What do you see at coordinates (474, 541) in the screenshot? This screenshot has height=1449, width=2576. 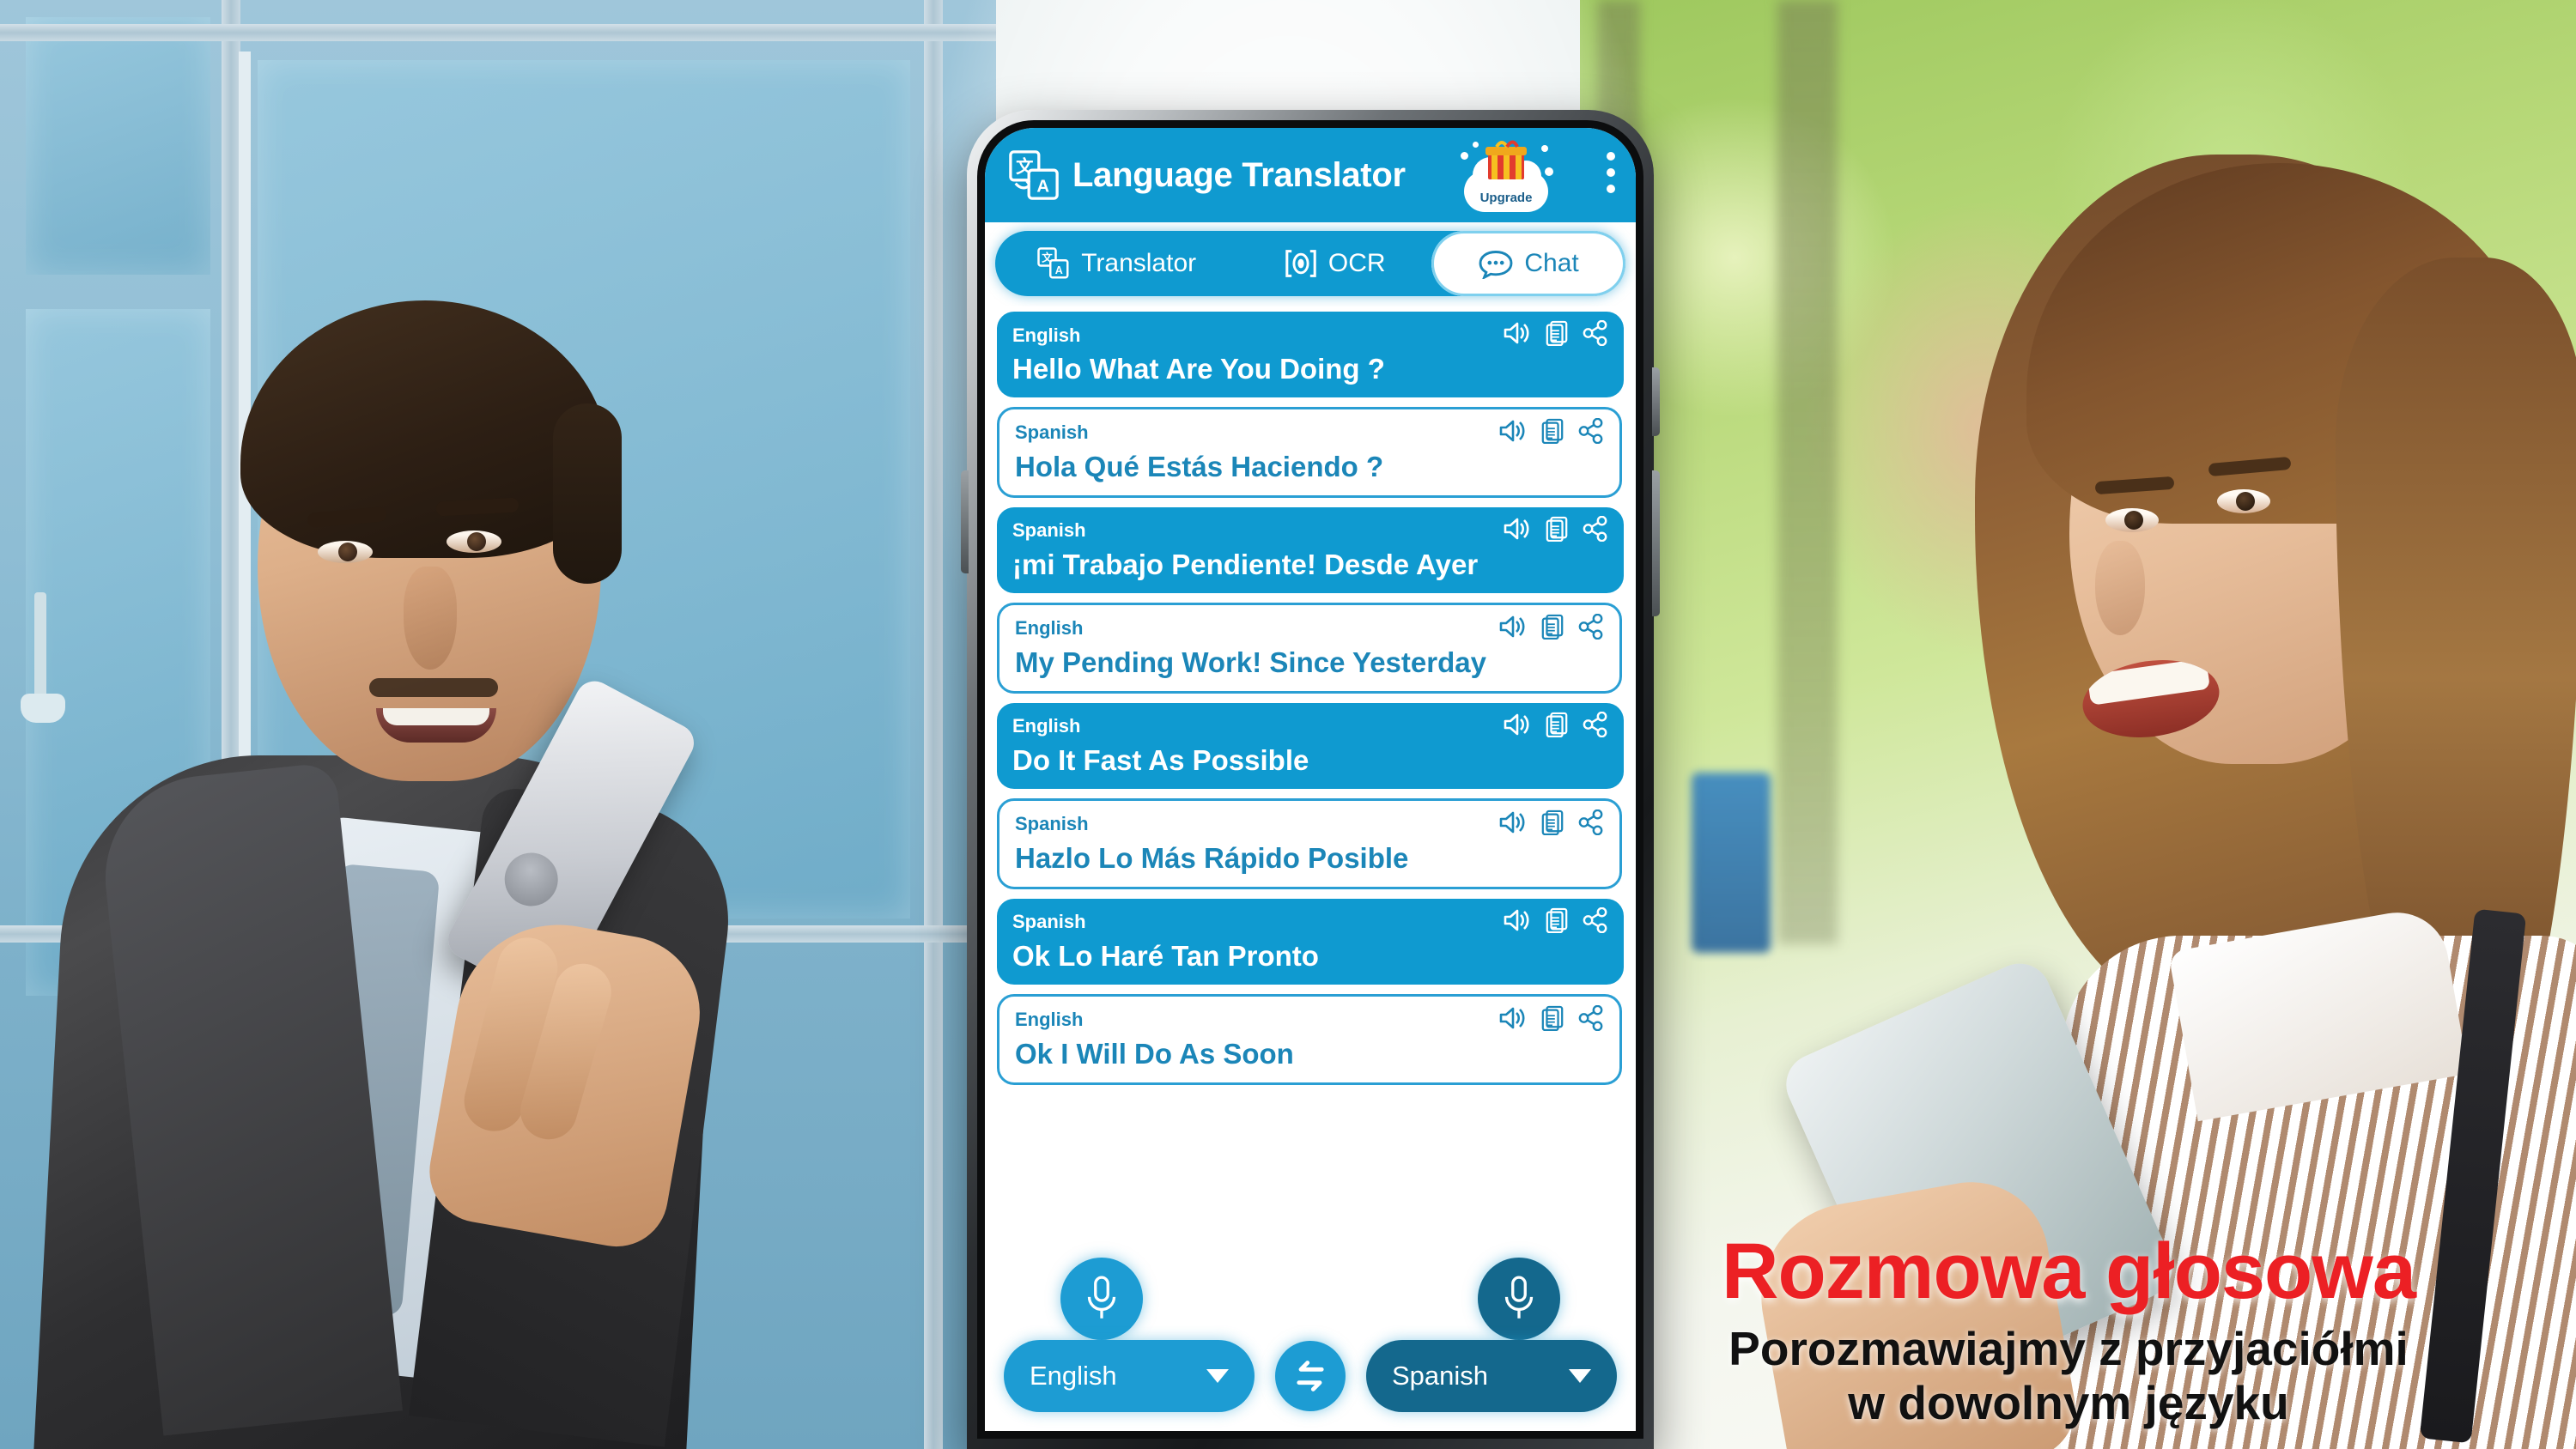 I see `man-eye-right` at bounding box center [474, 541].